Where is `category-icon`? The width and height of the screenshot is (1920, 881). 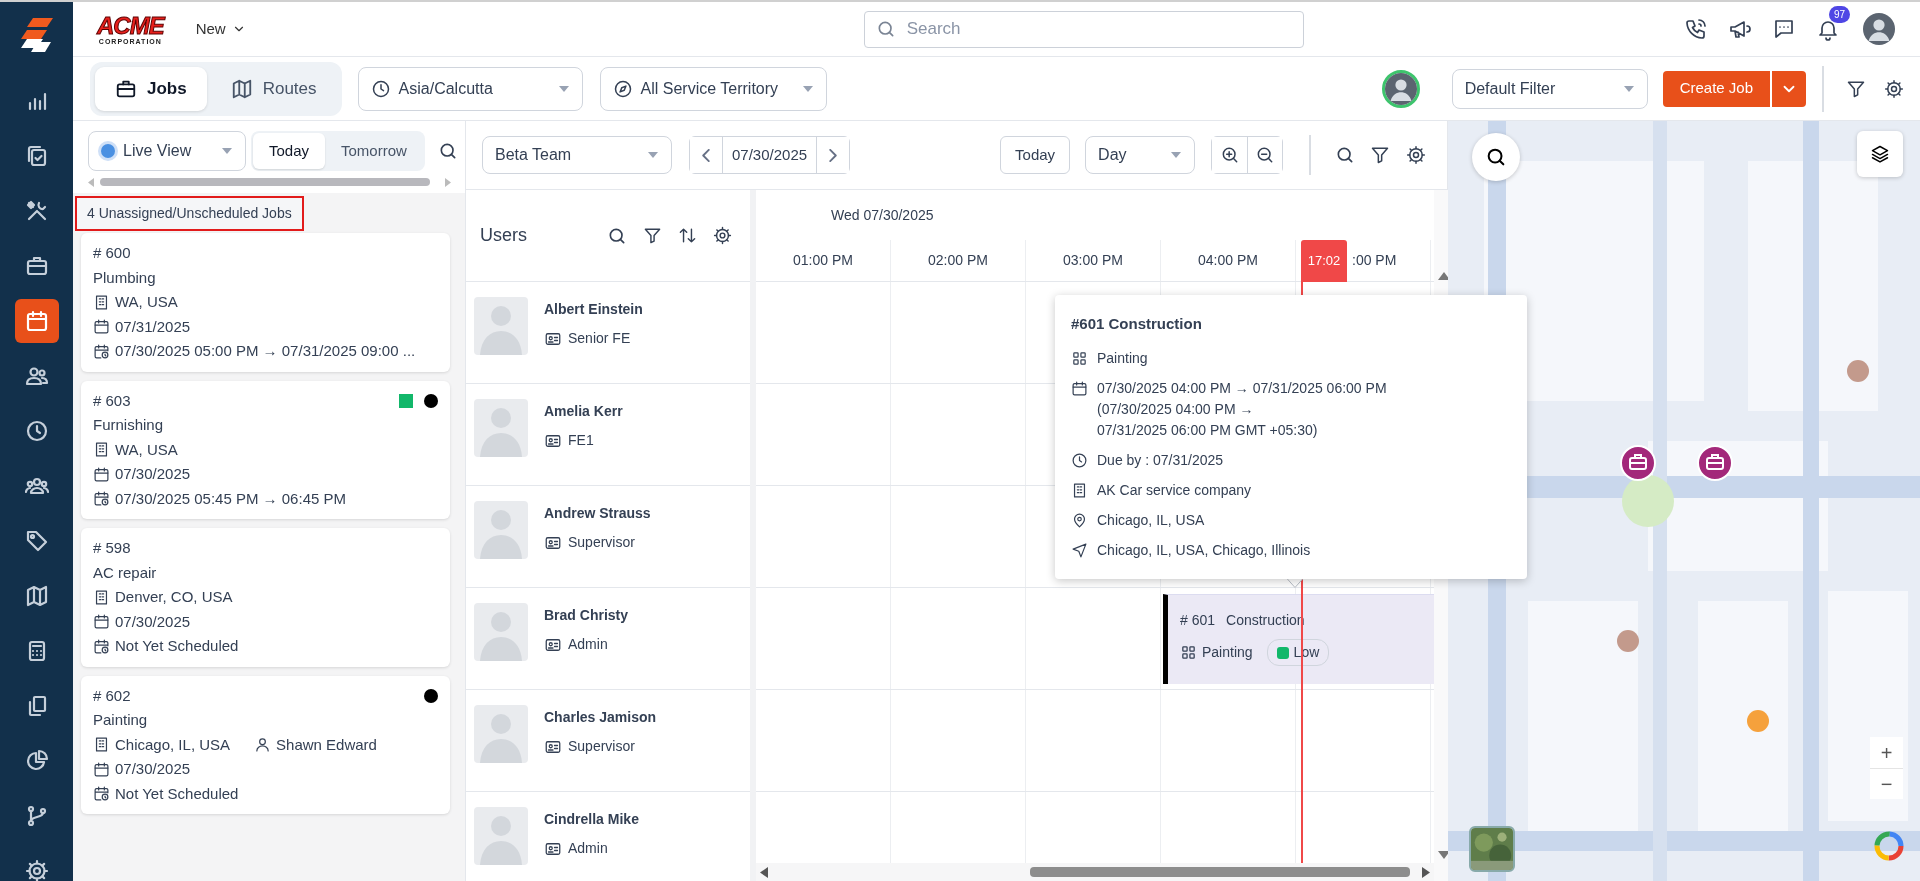
category-icon is located at coordinates (1079, 358).